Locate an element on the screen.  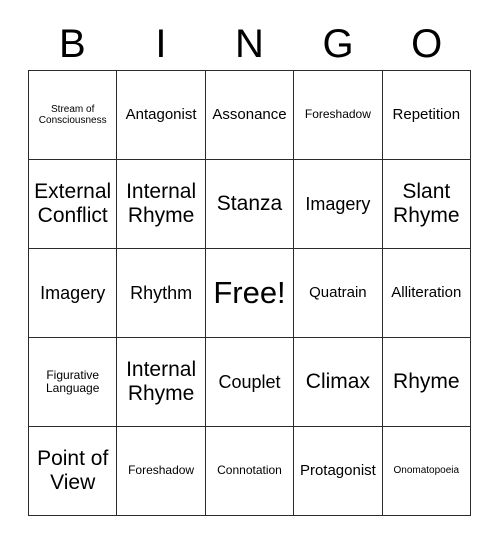
bingo-cell-label: Couplet is located at coordinates (249, 381).